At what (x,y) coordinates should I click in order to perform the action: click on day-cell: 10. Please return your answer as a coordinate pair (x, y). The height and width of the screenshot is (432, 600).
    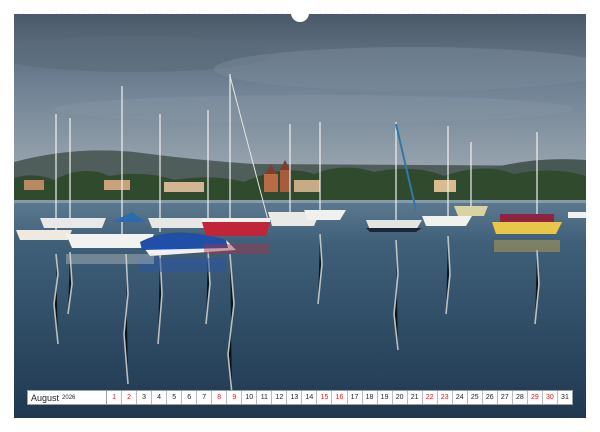
    Looking at the image, I should click on (250, 397).